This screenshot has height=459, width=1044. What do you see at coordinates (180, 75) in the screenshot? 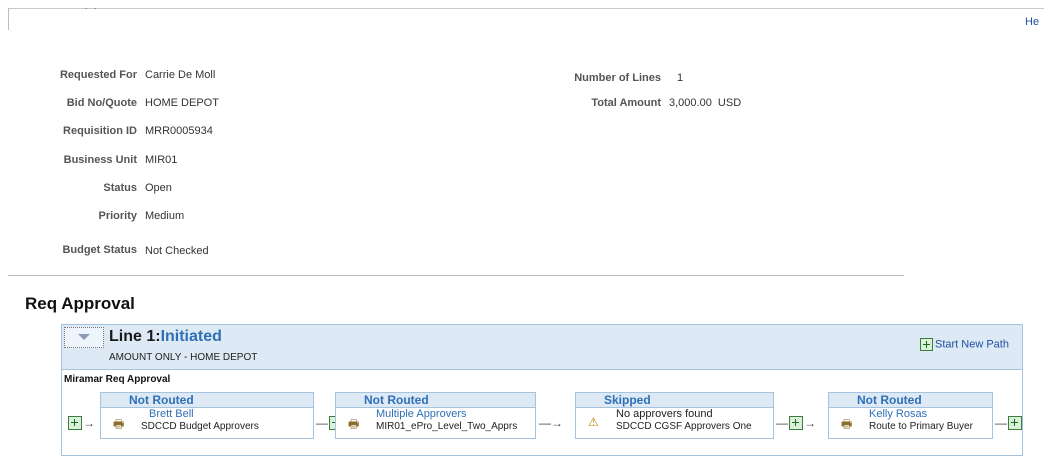
I see `requested-for-value: Carrie De Moll` at bounding box center [180, 75].